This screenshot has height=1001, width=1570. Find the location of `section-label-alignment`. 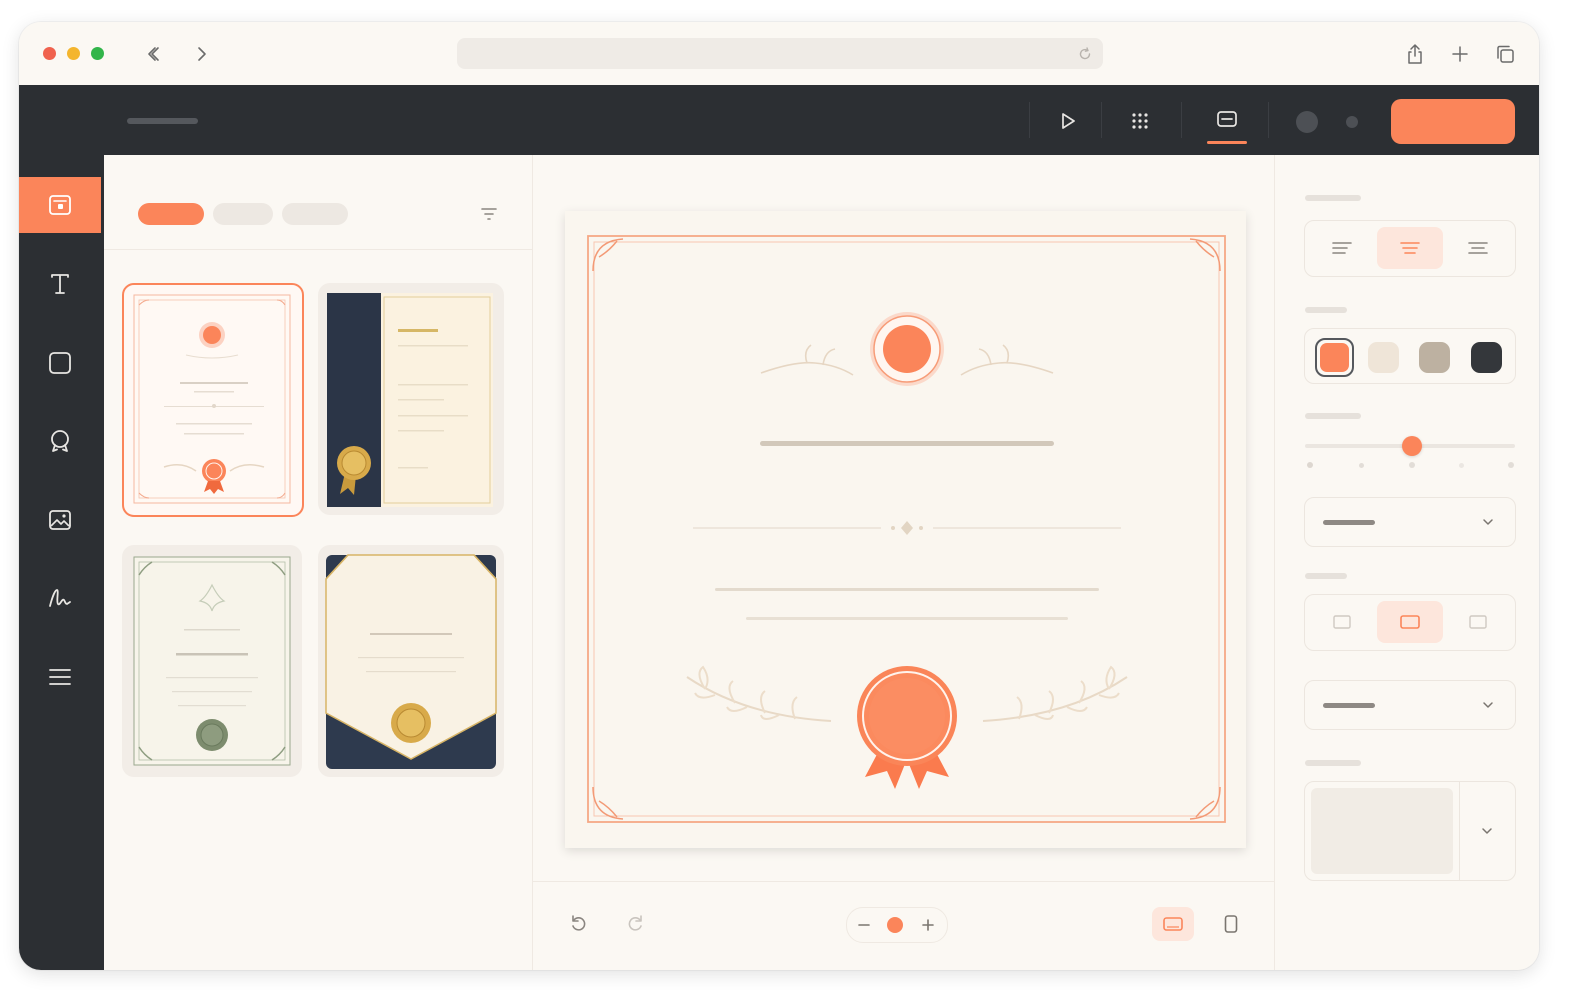

section-label-alignment is located at coordinates (1333, 198).